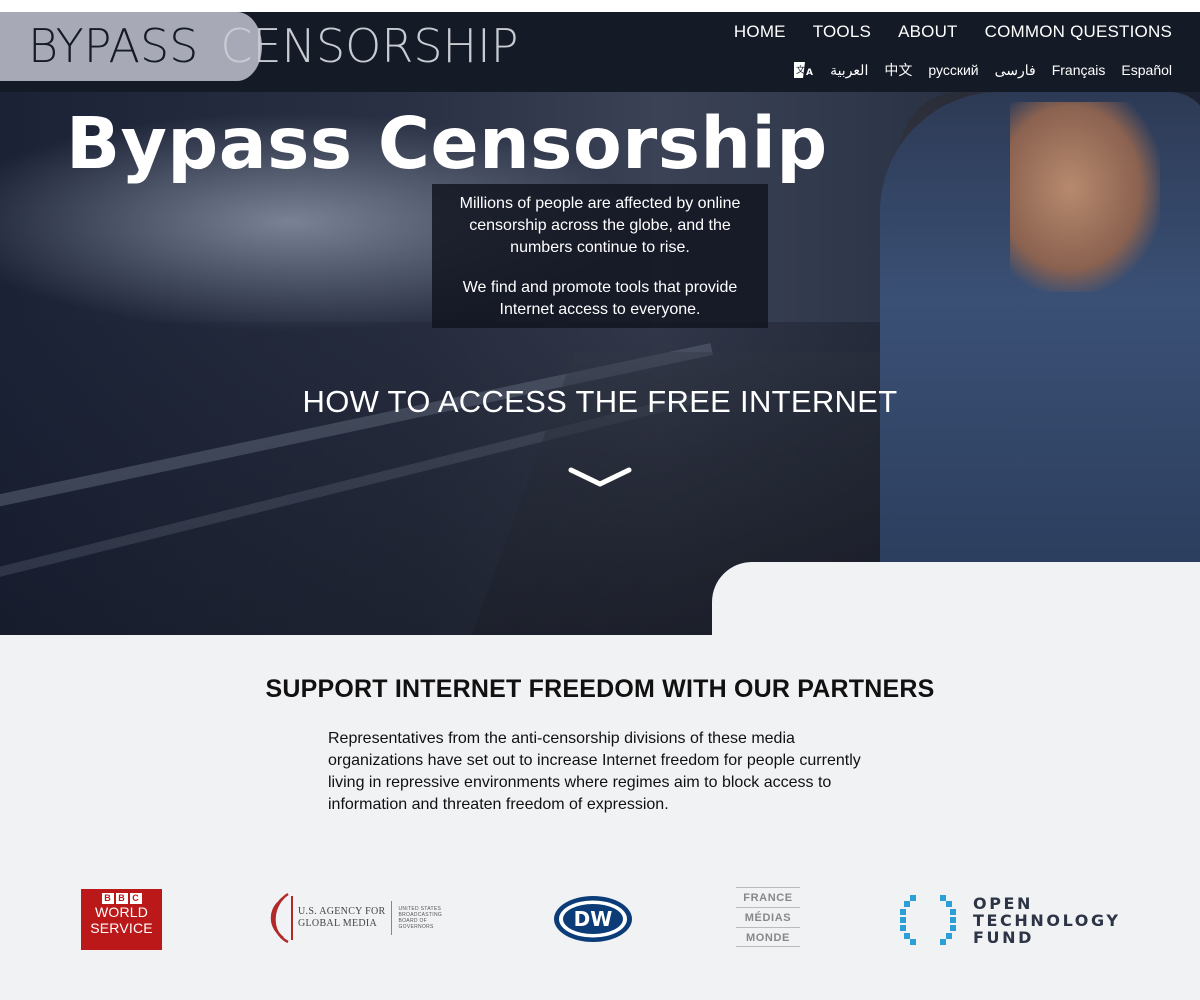  What do you see at coordinates (338, 923) in the screenshot?
I see `usagm-line: GLOBAL MEDIA` at bounding box center [338, 923].